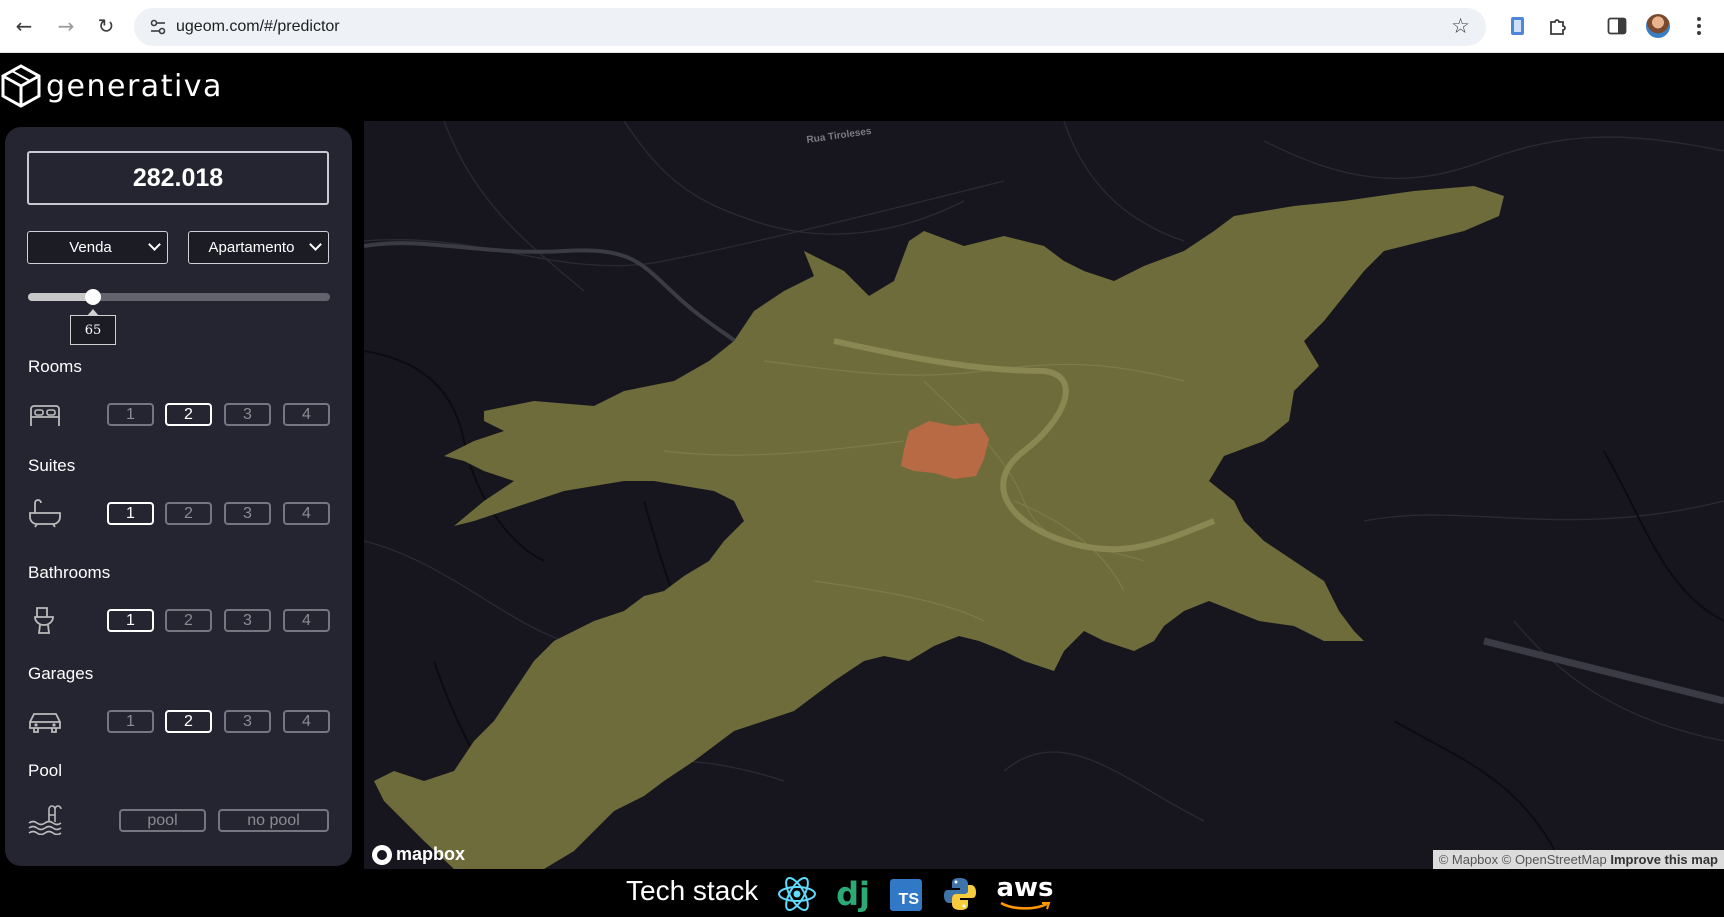 This screenshot has height=917, width=1724. What do you see at coordinates (797, 894) in the screenshot?
I see `react-icon` at bounding box center [797, 894].